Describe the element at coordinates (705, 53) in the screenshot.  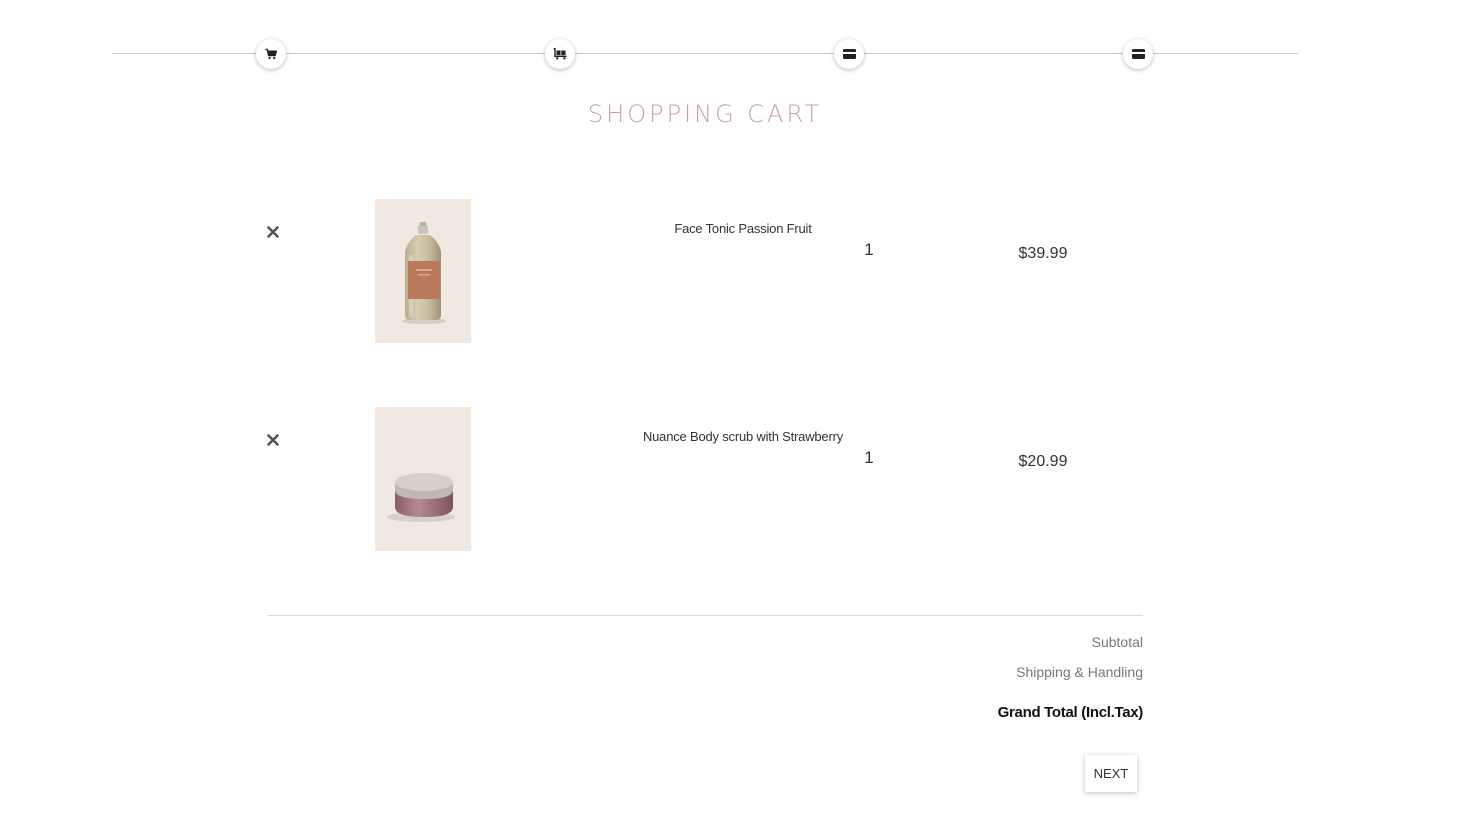
I see `checkout-progress-line` at that location.